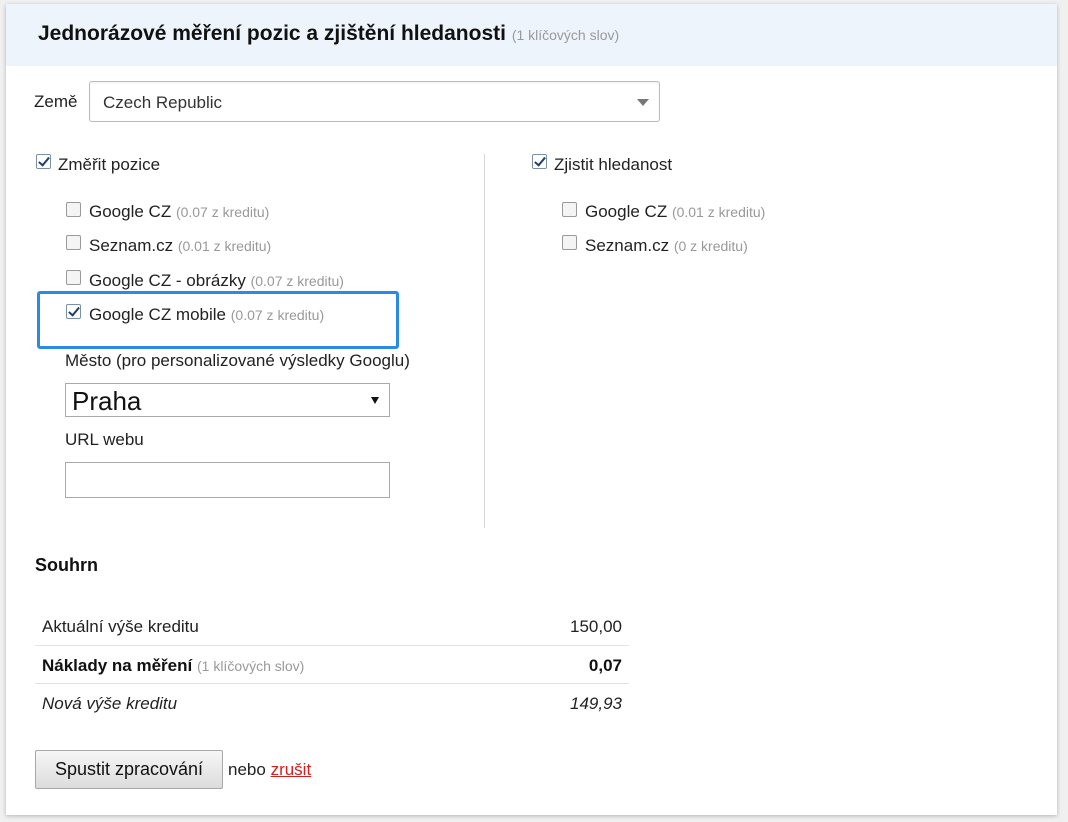 The image size is (1068, 822). What do you see at coordinates (43, 161) in the screenshot?
I see `measure-positions-checkbox` at bounding box center [43, 161].